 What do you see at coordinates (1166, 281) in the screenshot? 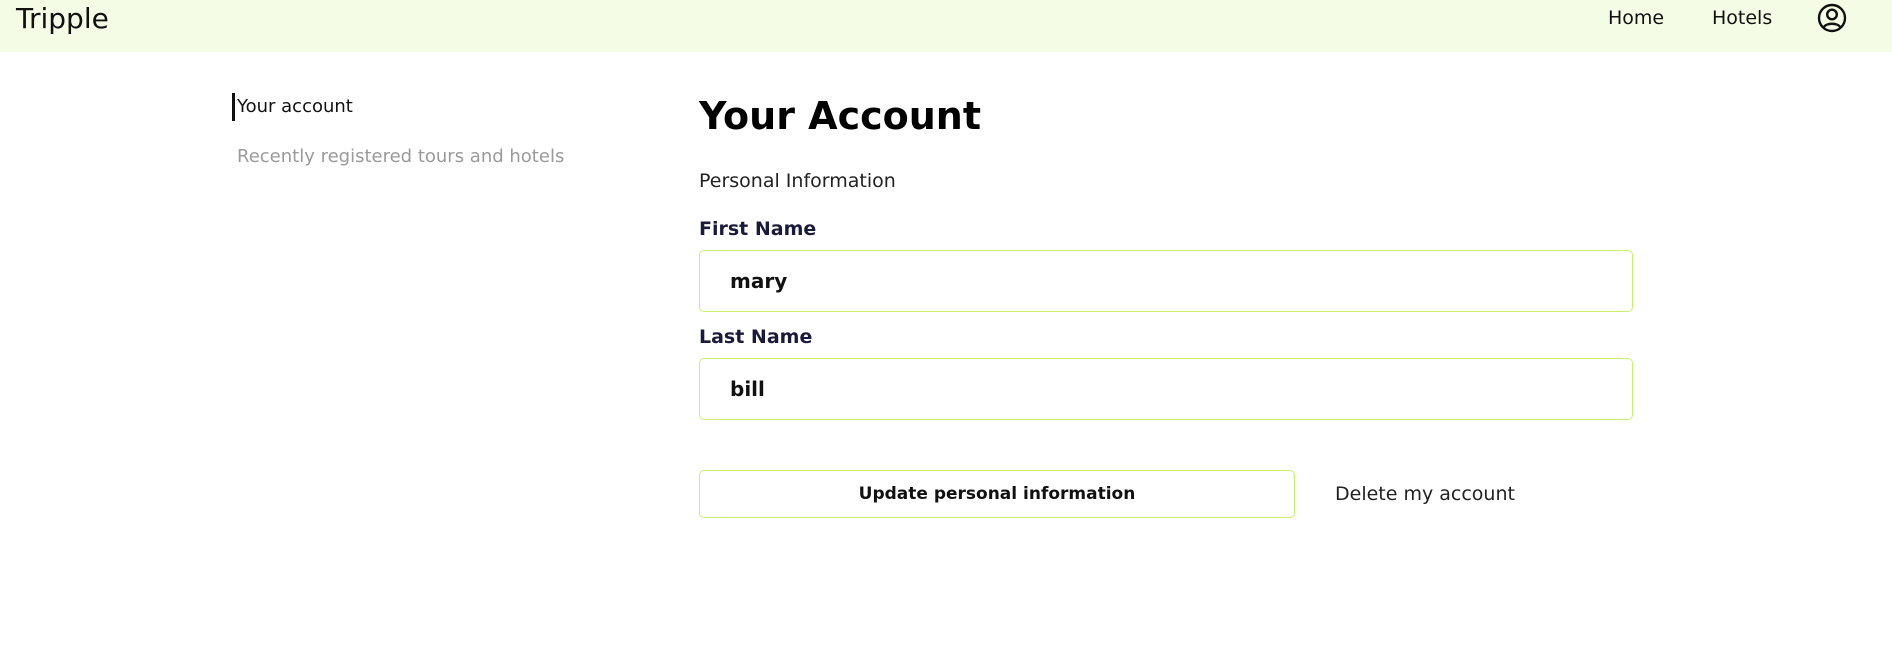
I see `first-name-field` at bounding box center [1166, 281].